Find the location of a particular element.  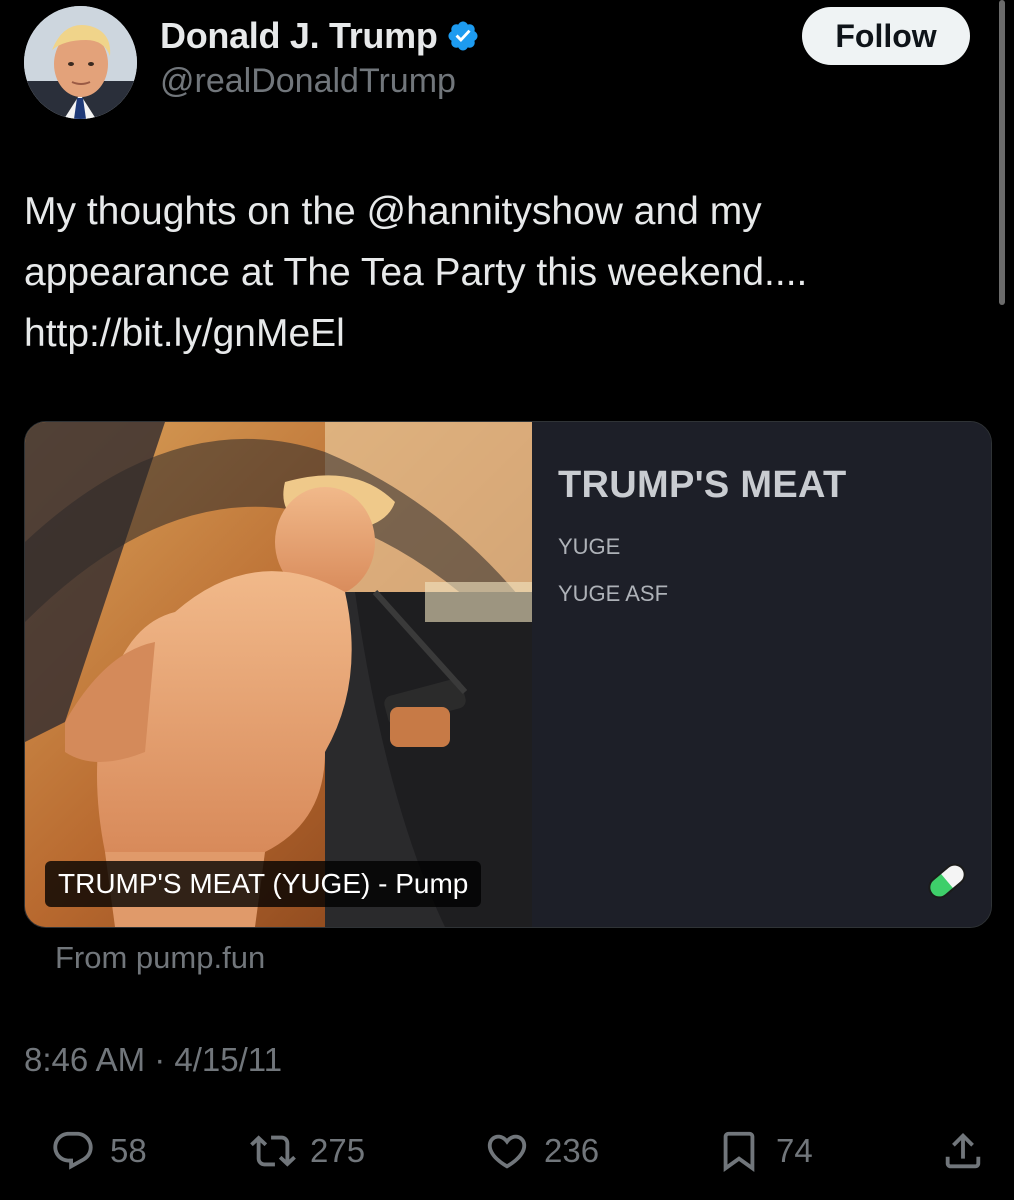

author-avatar is located at coordinates (80, 62).